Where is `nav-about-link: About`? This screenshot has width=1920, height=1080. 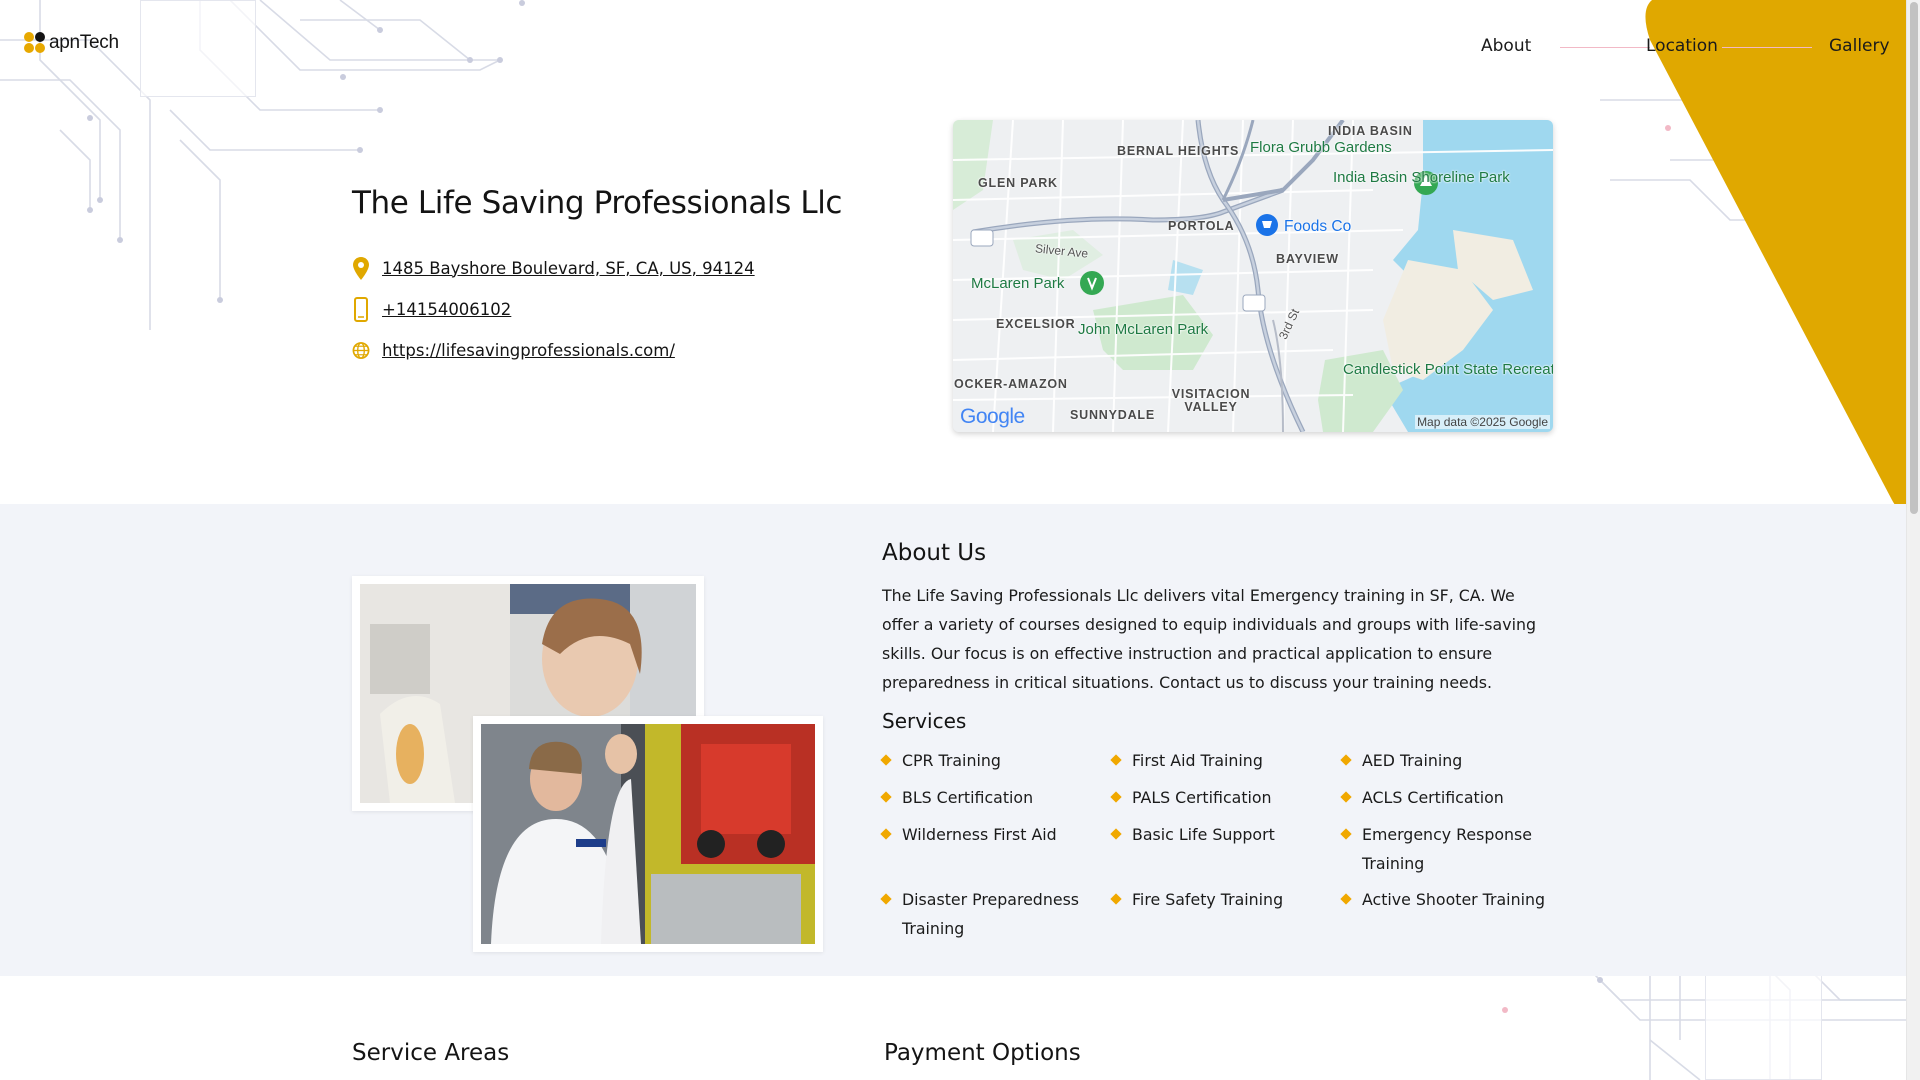
nav-about-link: About is located at coordinates (1506, 46).